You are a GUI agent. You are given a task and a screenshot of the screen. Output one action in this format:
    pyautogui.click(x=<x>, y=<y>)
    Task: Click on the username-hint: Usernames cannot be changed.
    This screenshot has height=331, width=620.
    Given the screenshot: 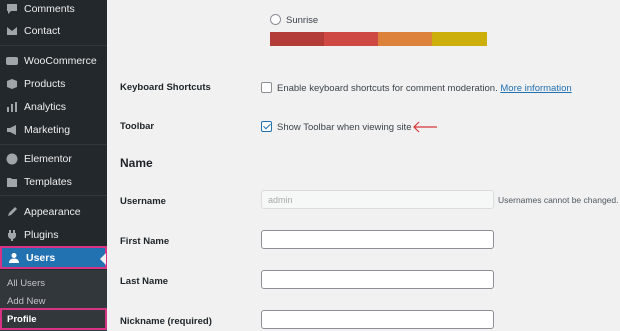 What is the action you would take?
    pyautogui.click(x=558, y=200)
    